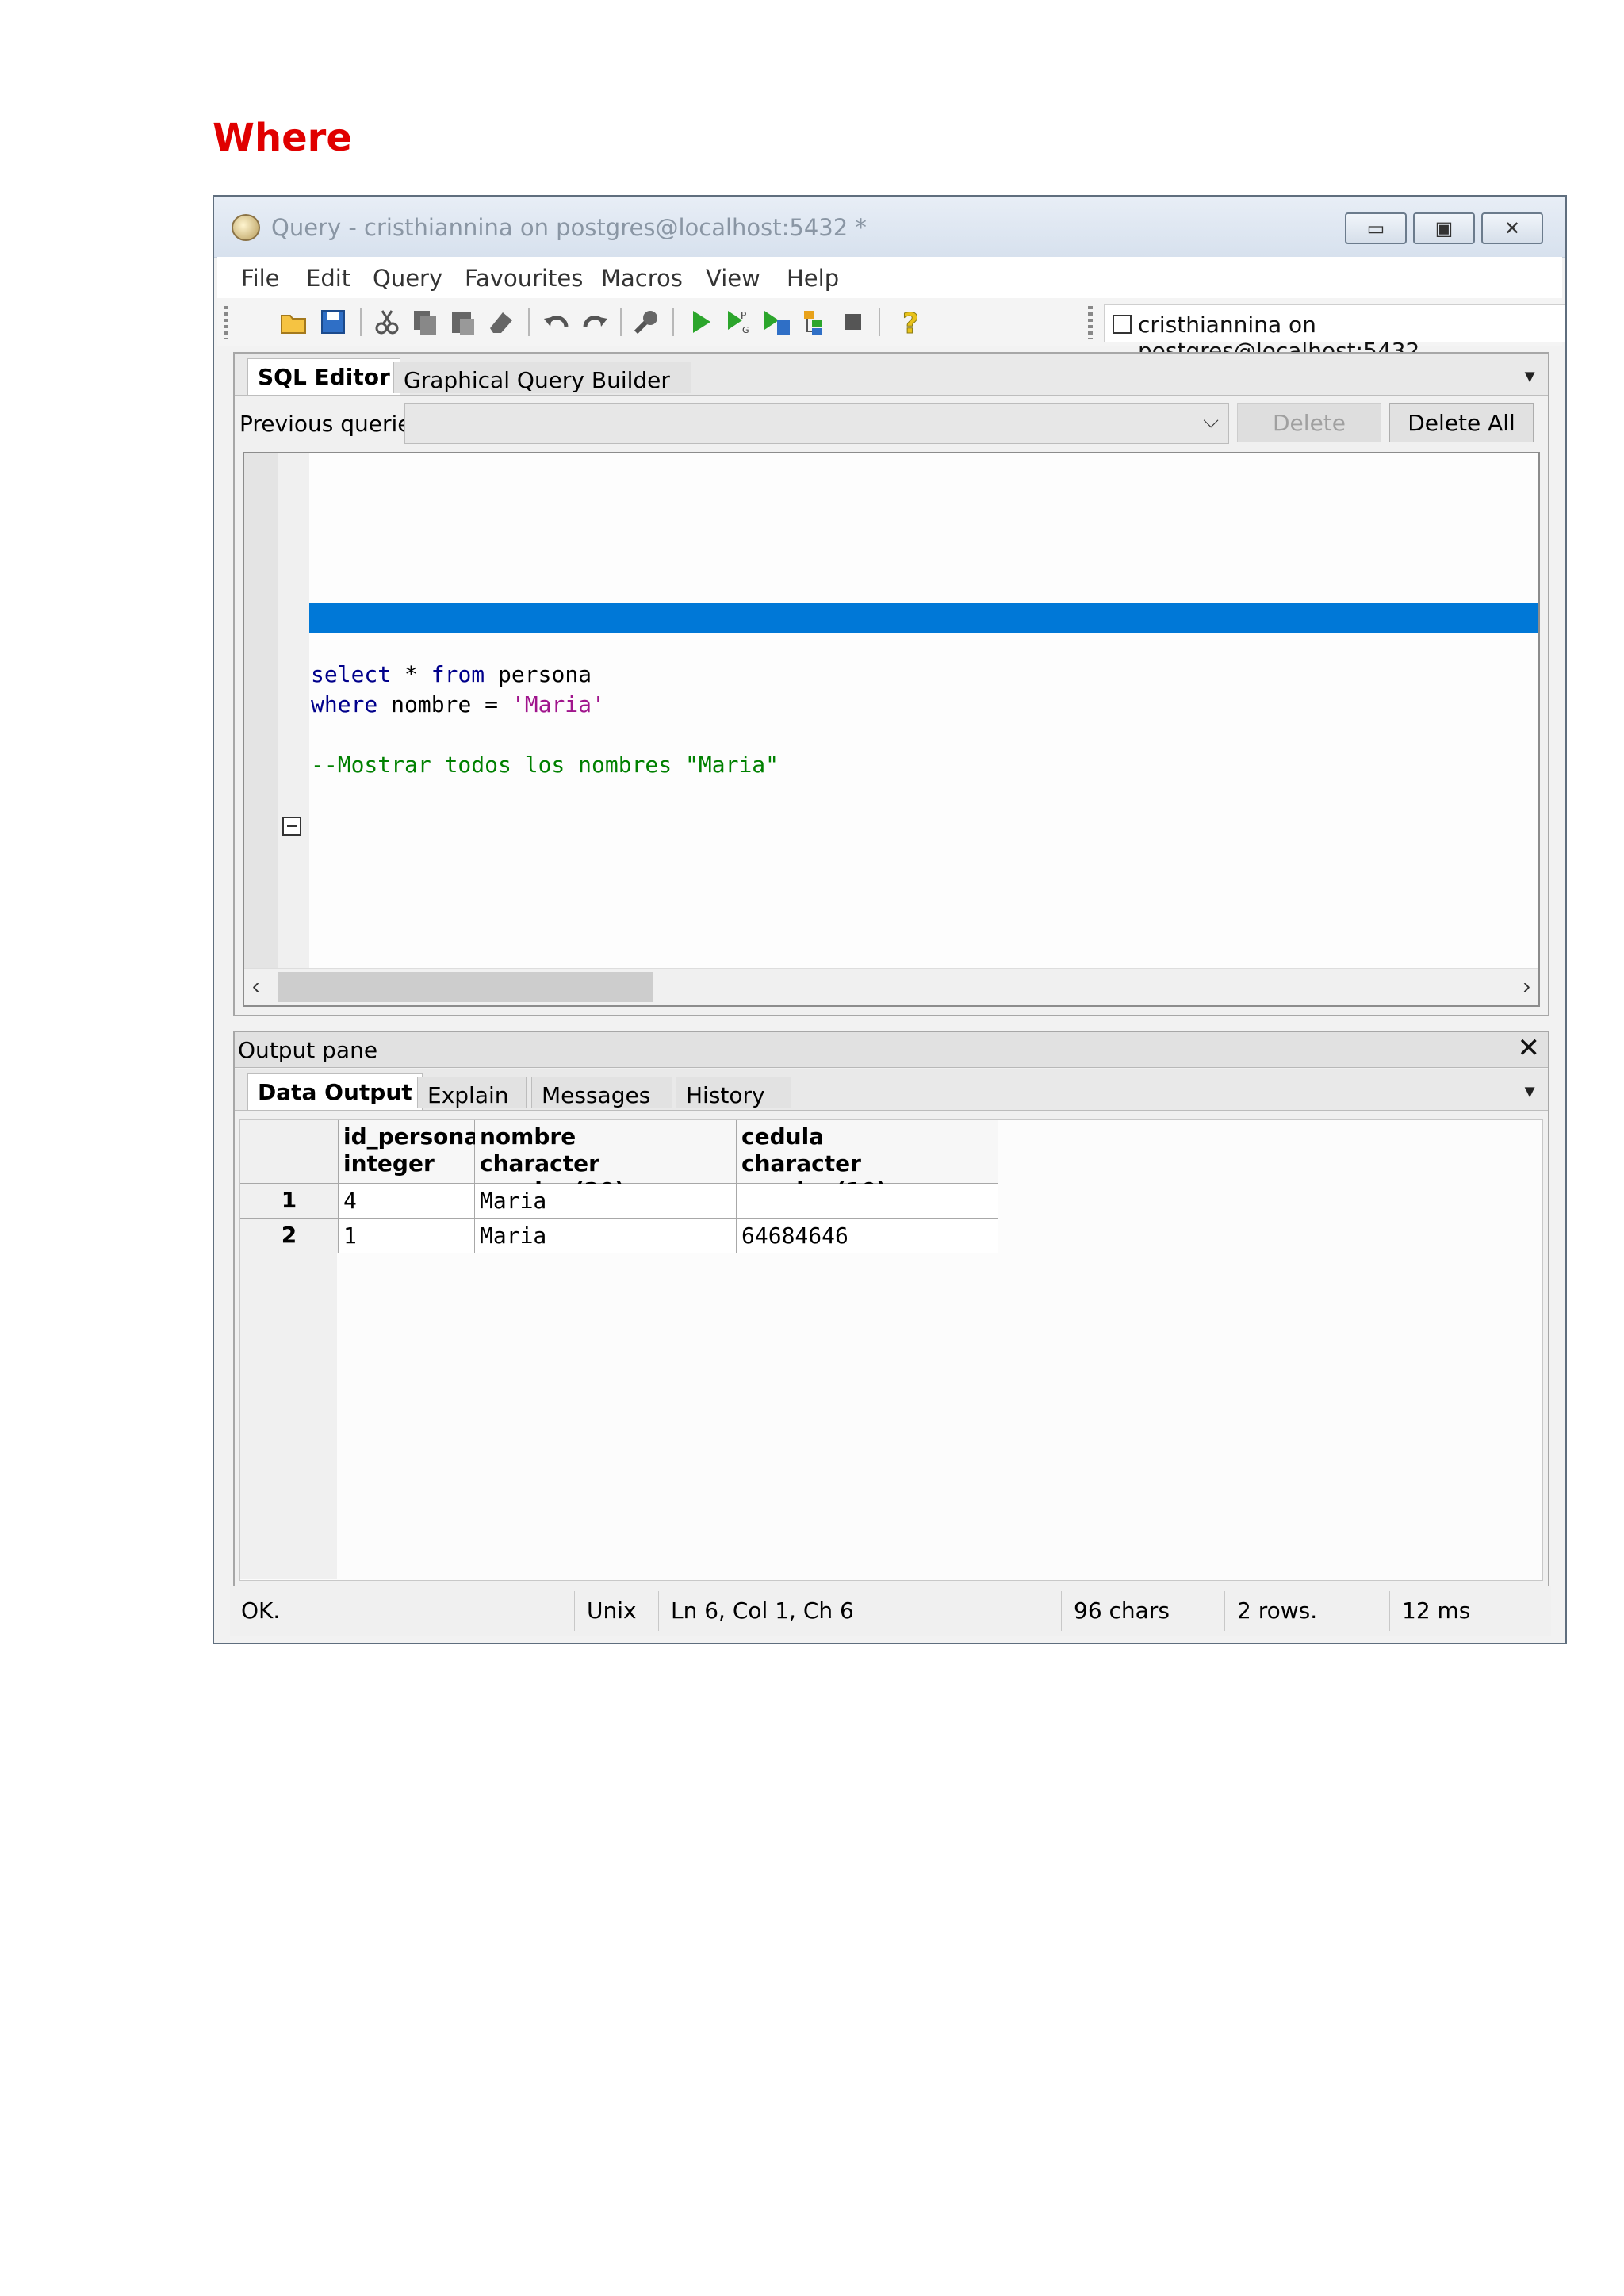 This screenshot has width=1624, height=2296. Describe the element at coordinates (408, 278) in the screenshot. I see `menu-query: Query` at that location.